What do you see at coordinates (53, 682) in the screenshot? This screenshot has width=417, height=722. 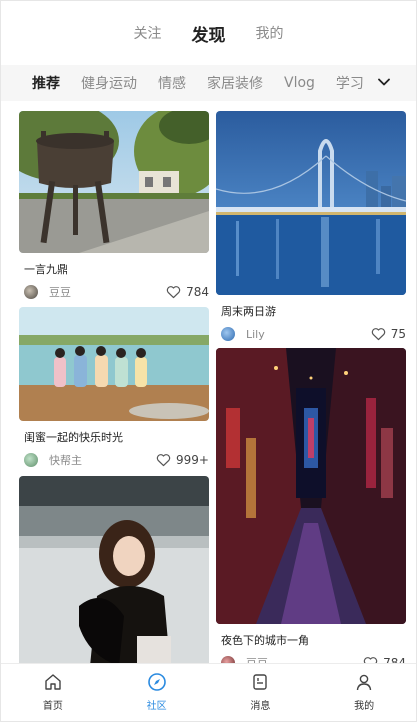 I see `home-icon` at bounding box center [53, 682].